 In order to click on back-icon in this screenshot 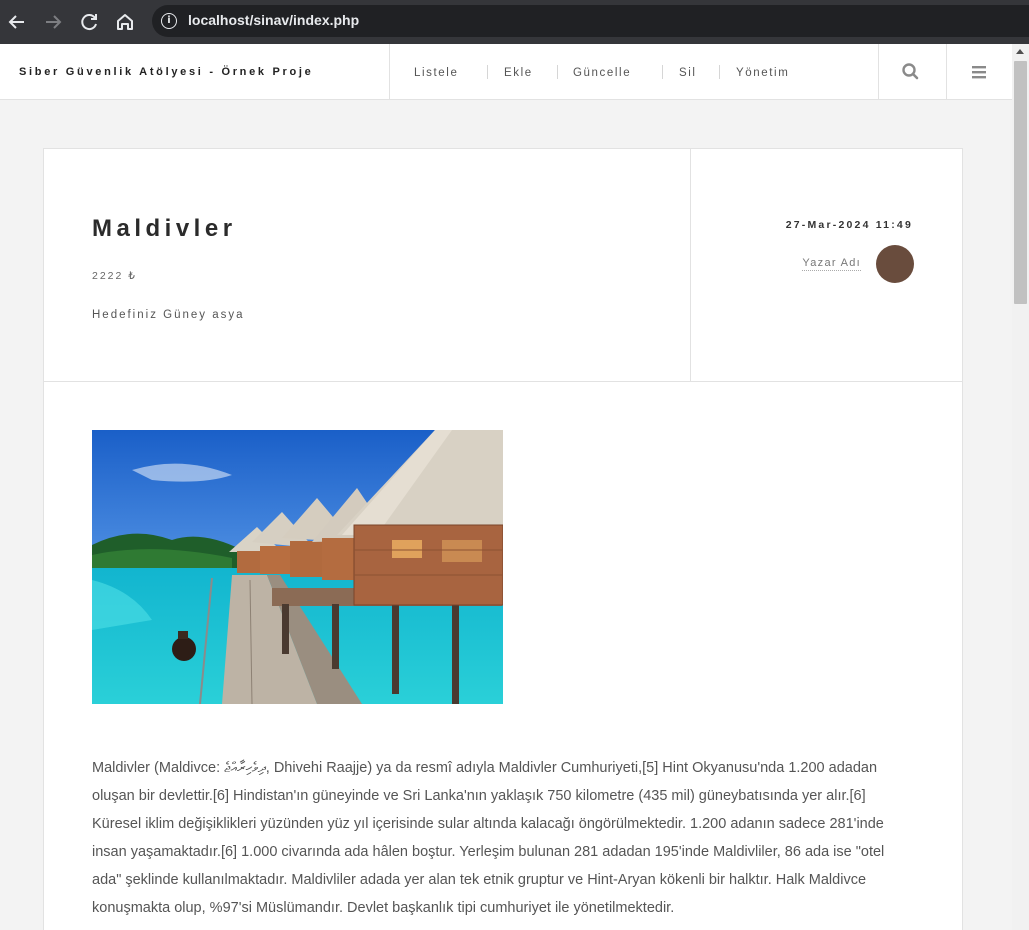, I will do `click(17, 22)`.